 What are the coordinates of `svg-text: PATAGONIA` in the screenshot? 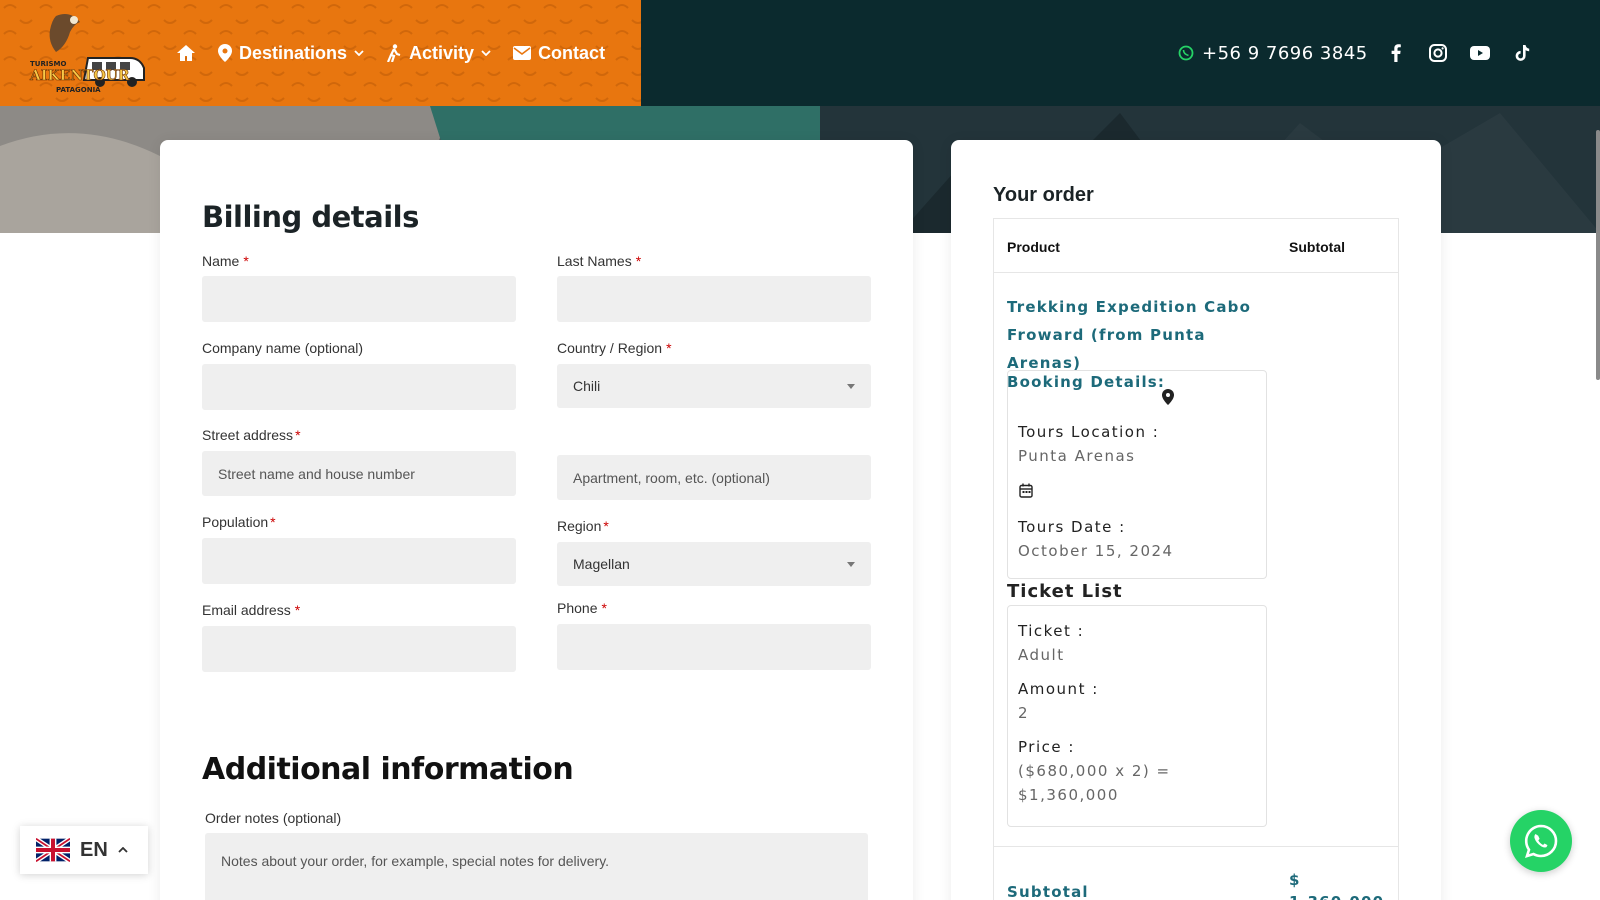 It's located at (78, 90).